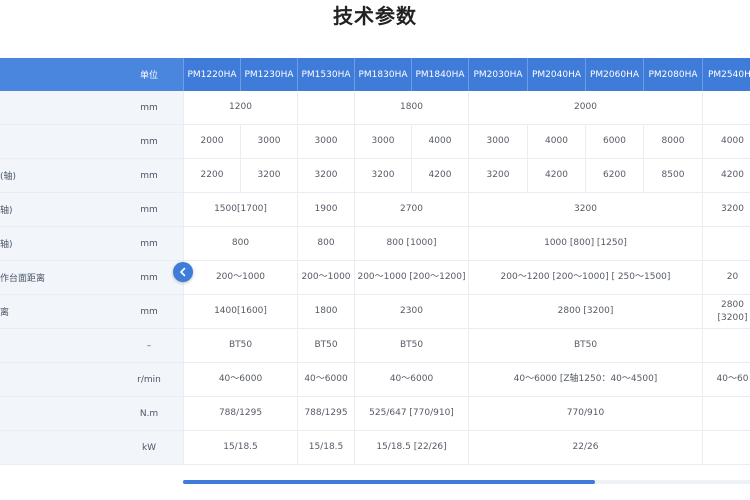 The height and width of the screenshot is (500, 750). I want to click on page-title: 技术参数, so click(375, 16).